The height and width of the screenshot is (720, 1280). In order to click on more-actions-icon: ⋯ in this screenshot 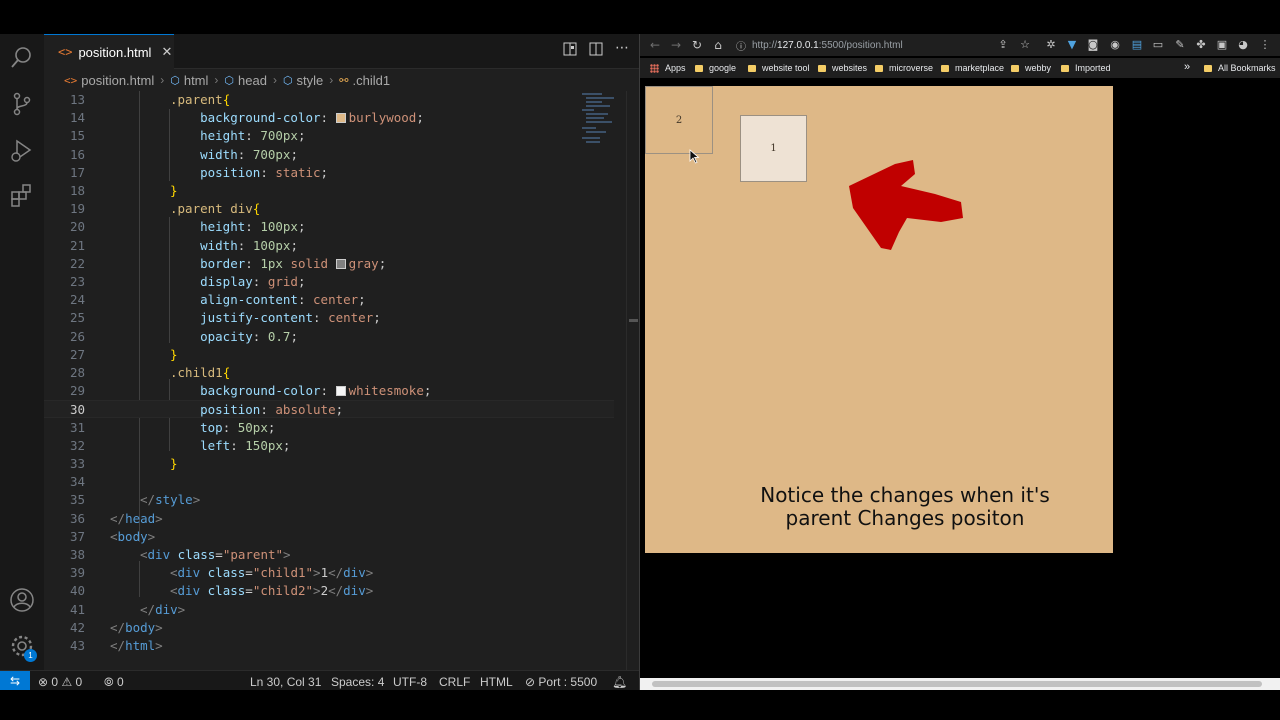, I will do `click(622, 49)`.